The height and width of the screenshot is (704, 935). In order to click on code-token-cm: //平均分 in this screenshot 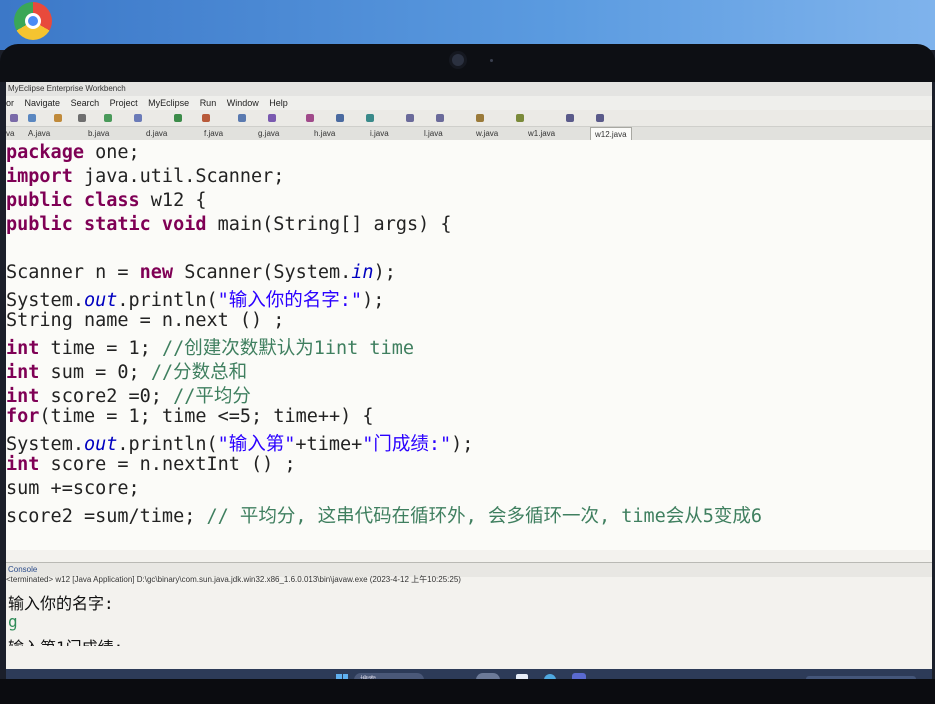, I will do `click(212, 396)`.